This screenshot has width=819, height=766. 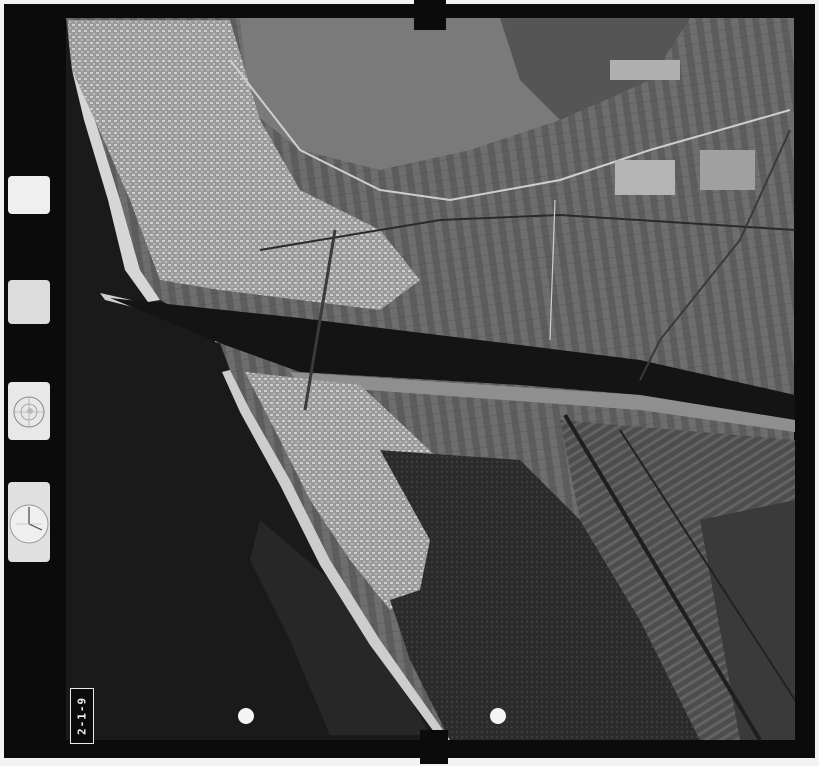 I want to click on fiducial-mark-right, so click(x=498, y=716).